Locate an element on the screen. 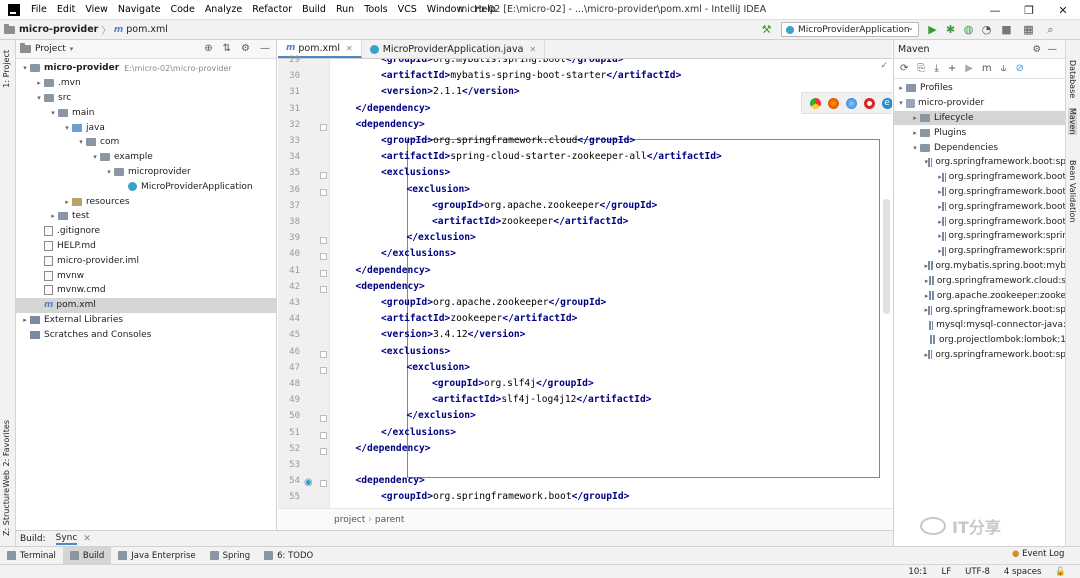 The image size is (1080, 578). menu-refactor: Refactor is located at coordinates (272, 9).